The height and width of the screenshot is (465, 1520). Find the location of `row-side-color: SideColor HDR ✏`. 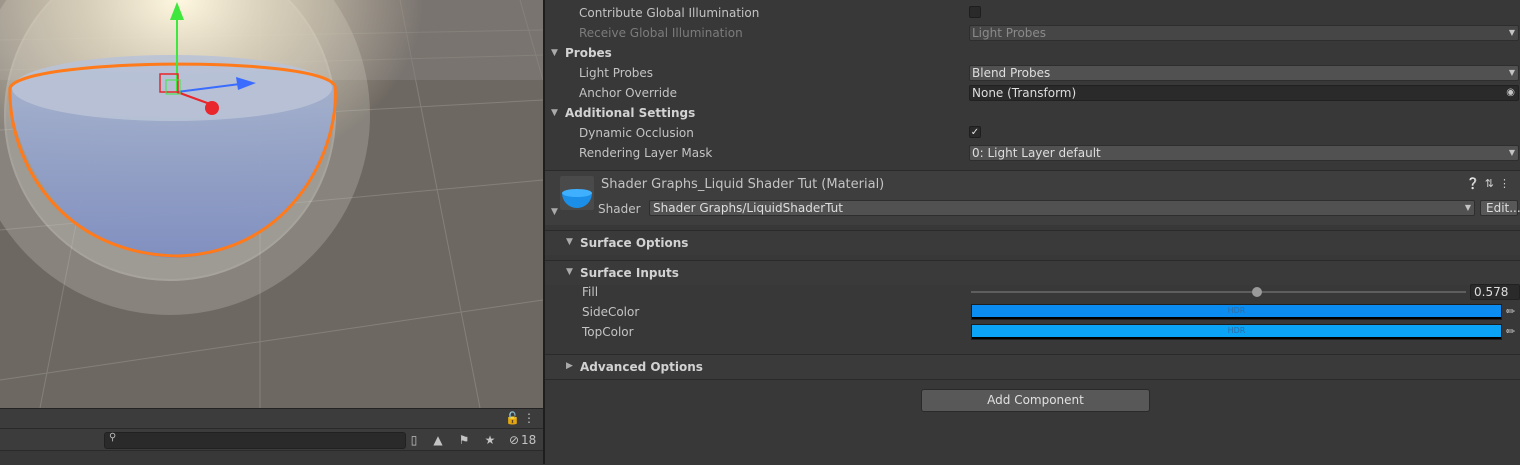

row-side-color: SideColor HDR ✏ is located at coordinates (1032, 312).